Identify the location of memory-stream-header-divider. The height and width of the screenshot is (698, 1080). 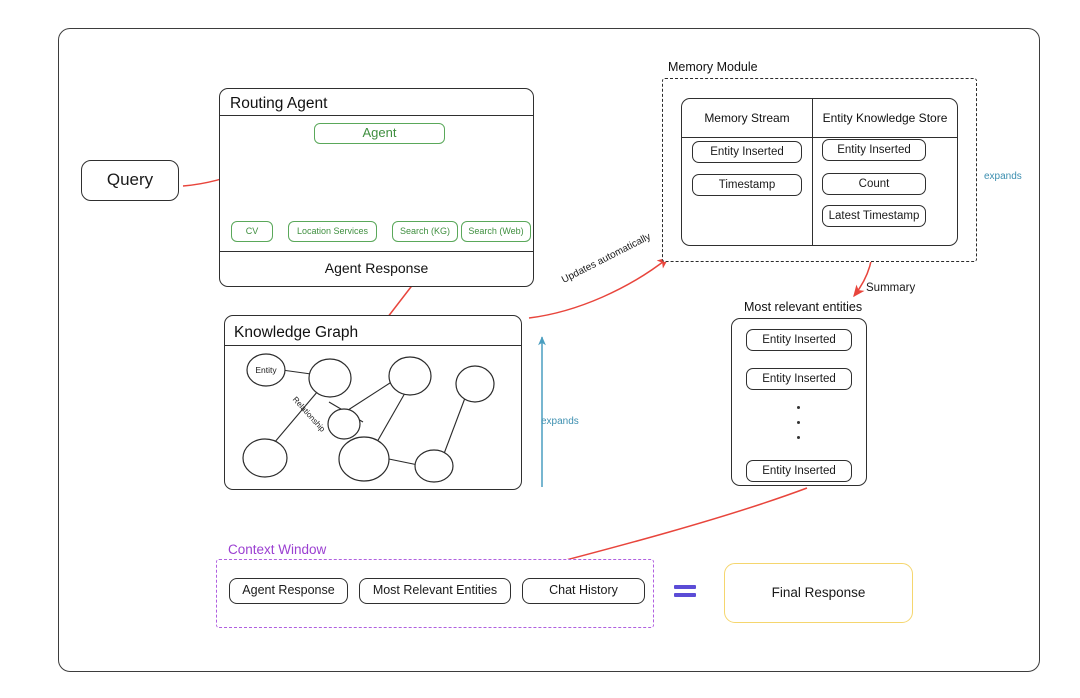
(747, 138).